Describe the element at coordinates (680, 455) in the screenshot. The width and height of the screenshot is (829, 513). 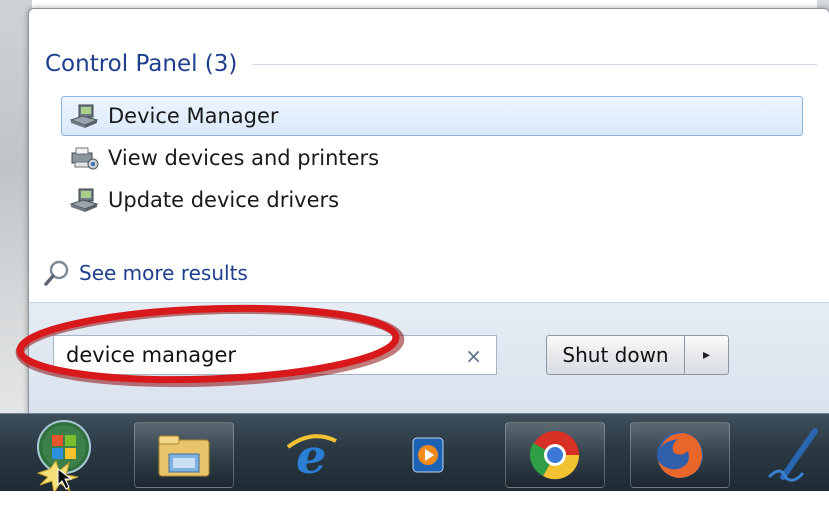
I see `firefox-icon` at that location.